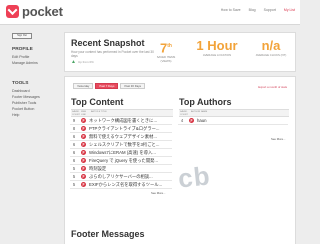 The width and height of the screenshot is (320, 244). Describe the element at coordinates (184, 113) in the screenshot. I see `col-author-saved-count: SAVED COUNT` at that location.